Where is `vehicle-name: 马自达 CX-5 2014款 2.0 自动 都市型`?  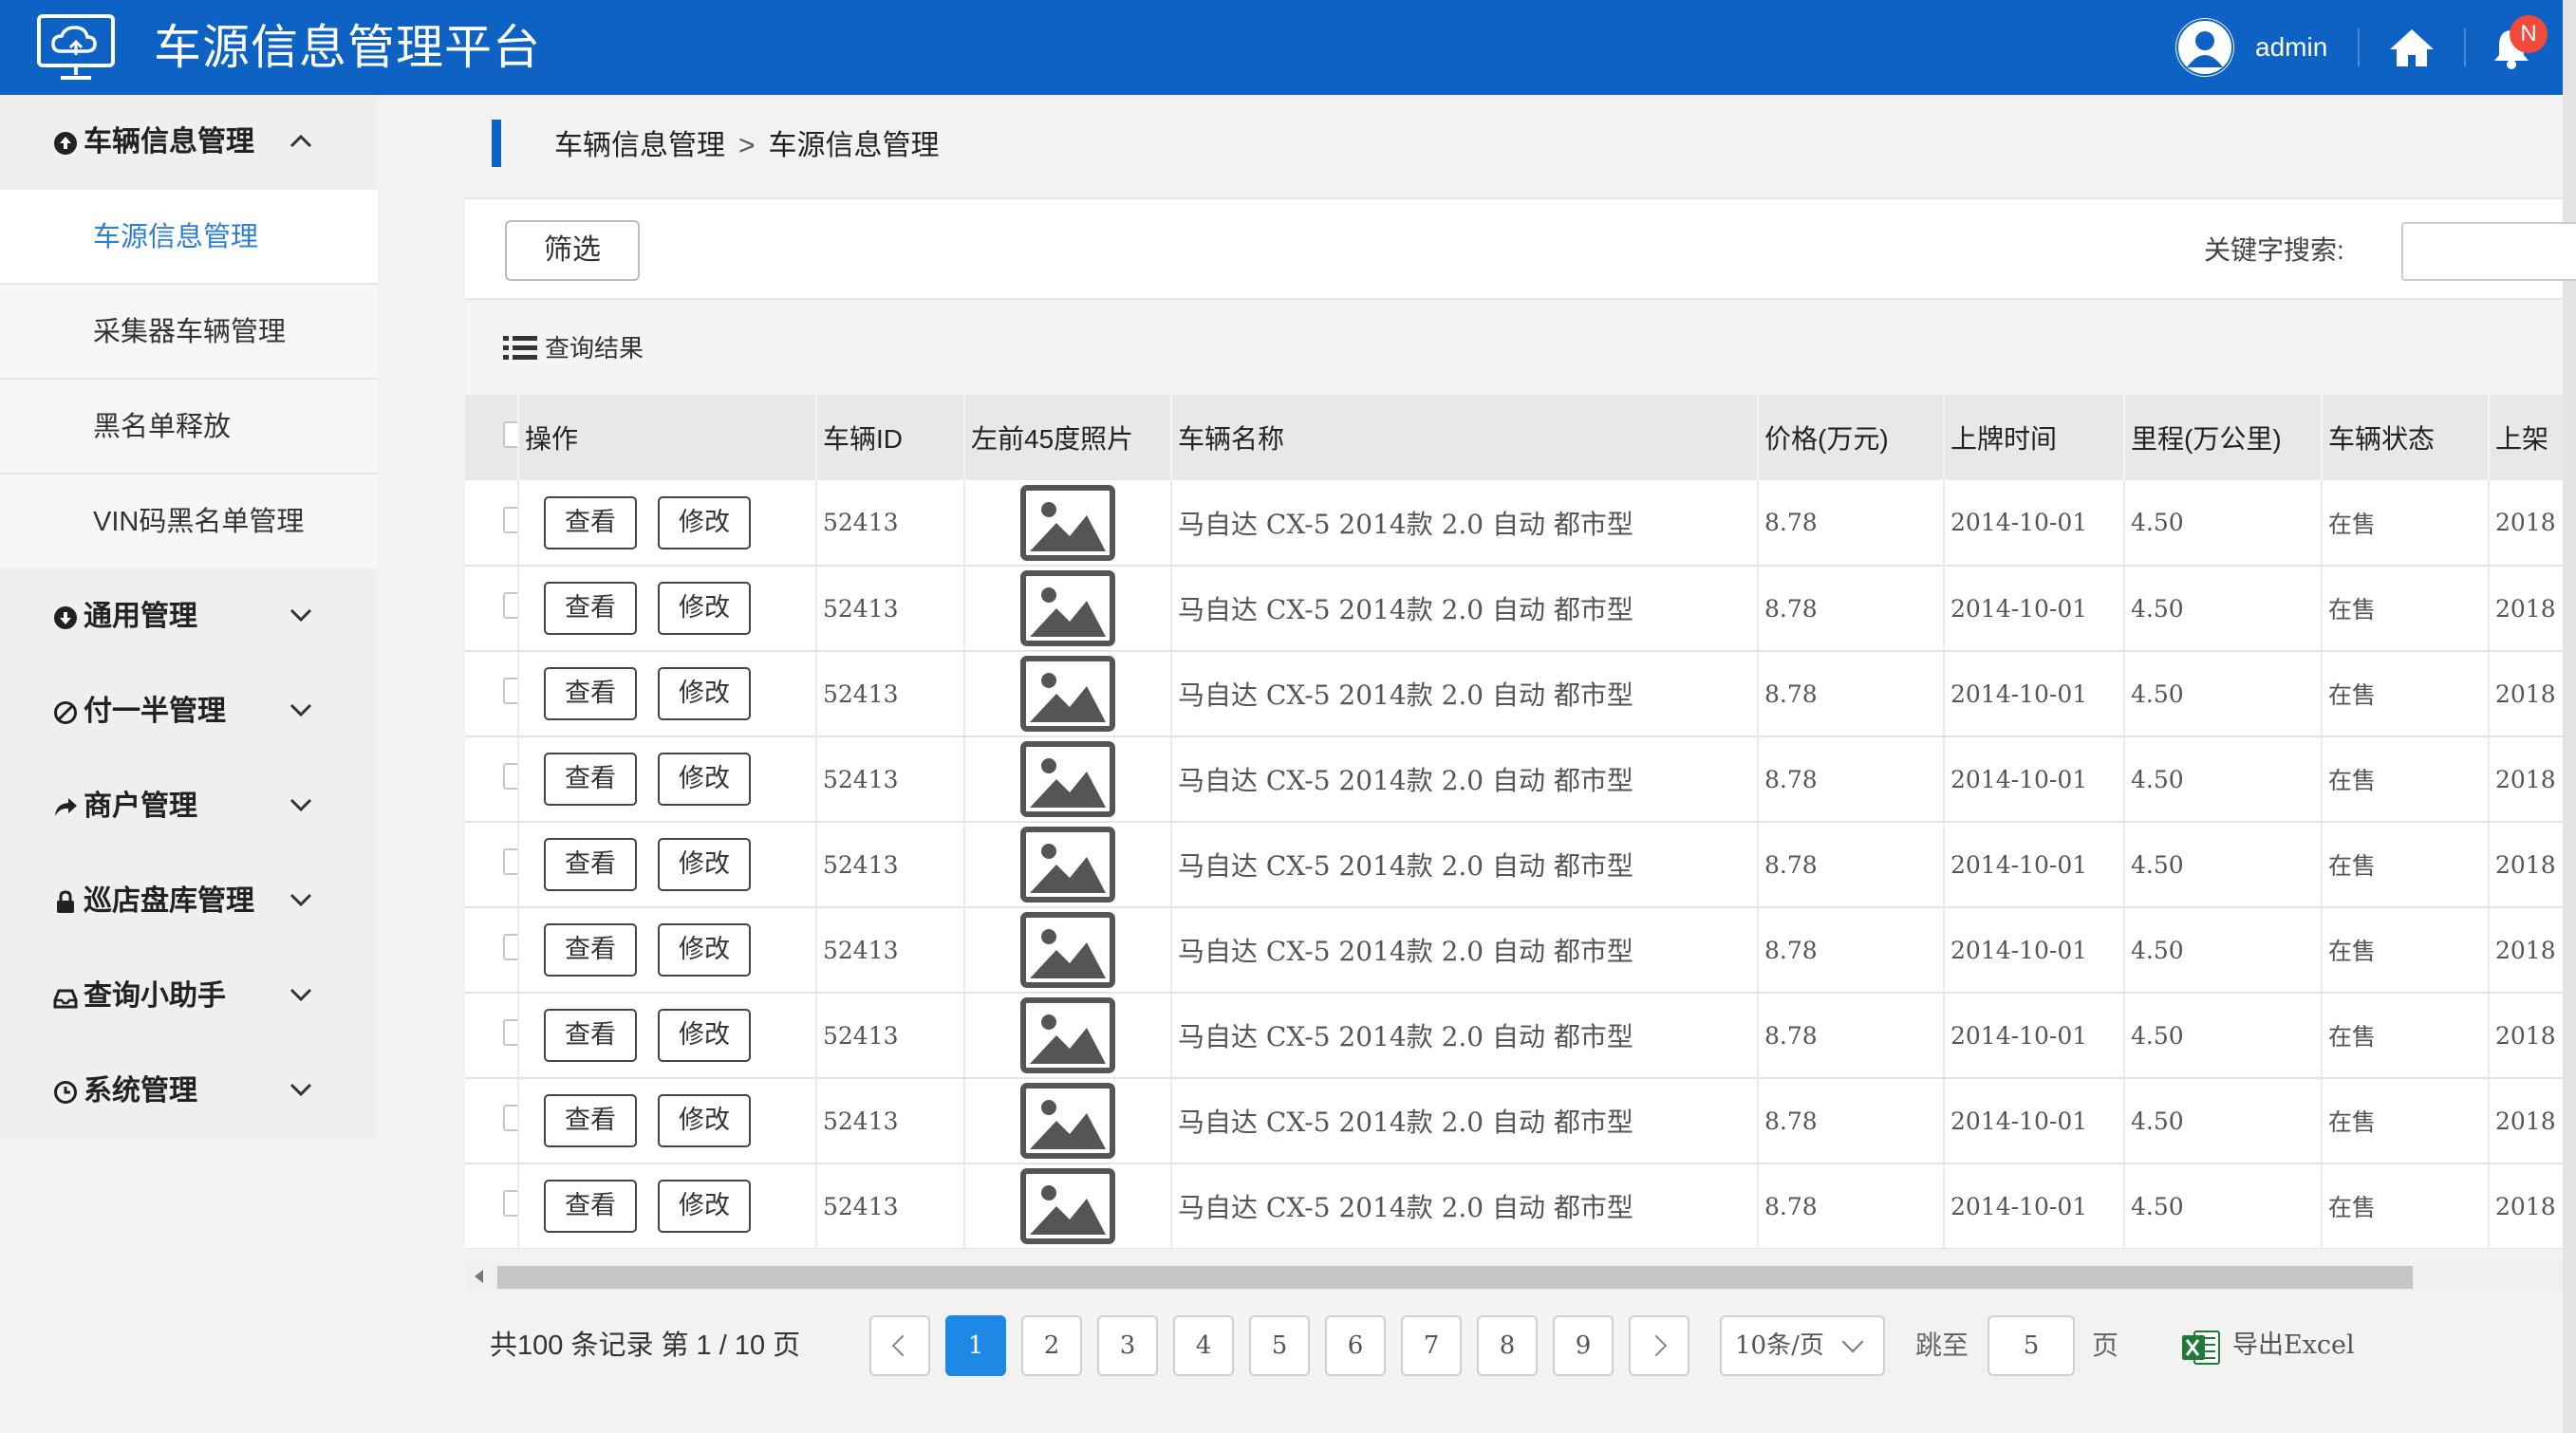 vehicle-name: 马自达 CX-5 2014款 2.0 自动 都市型 is located at coordinates (1465, 865).